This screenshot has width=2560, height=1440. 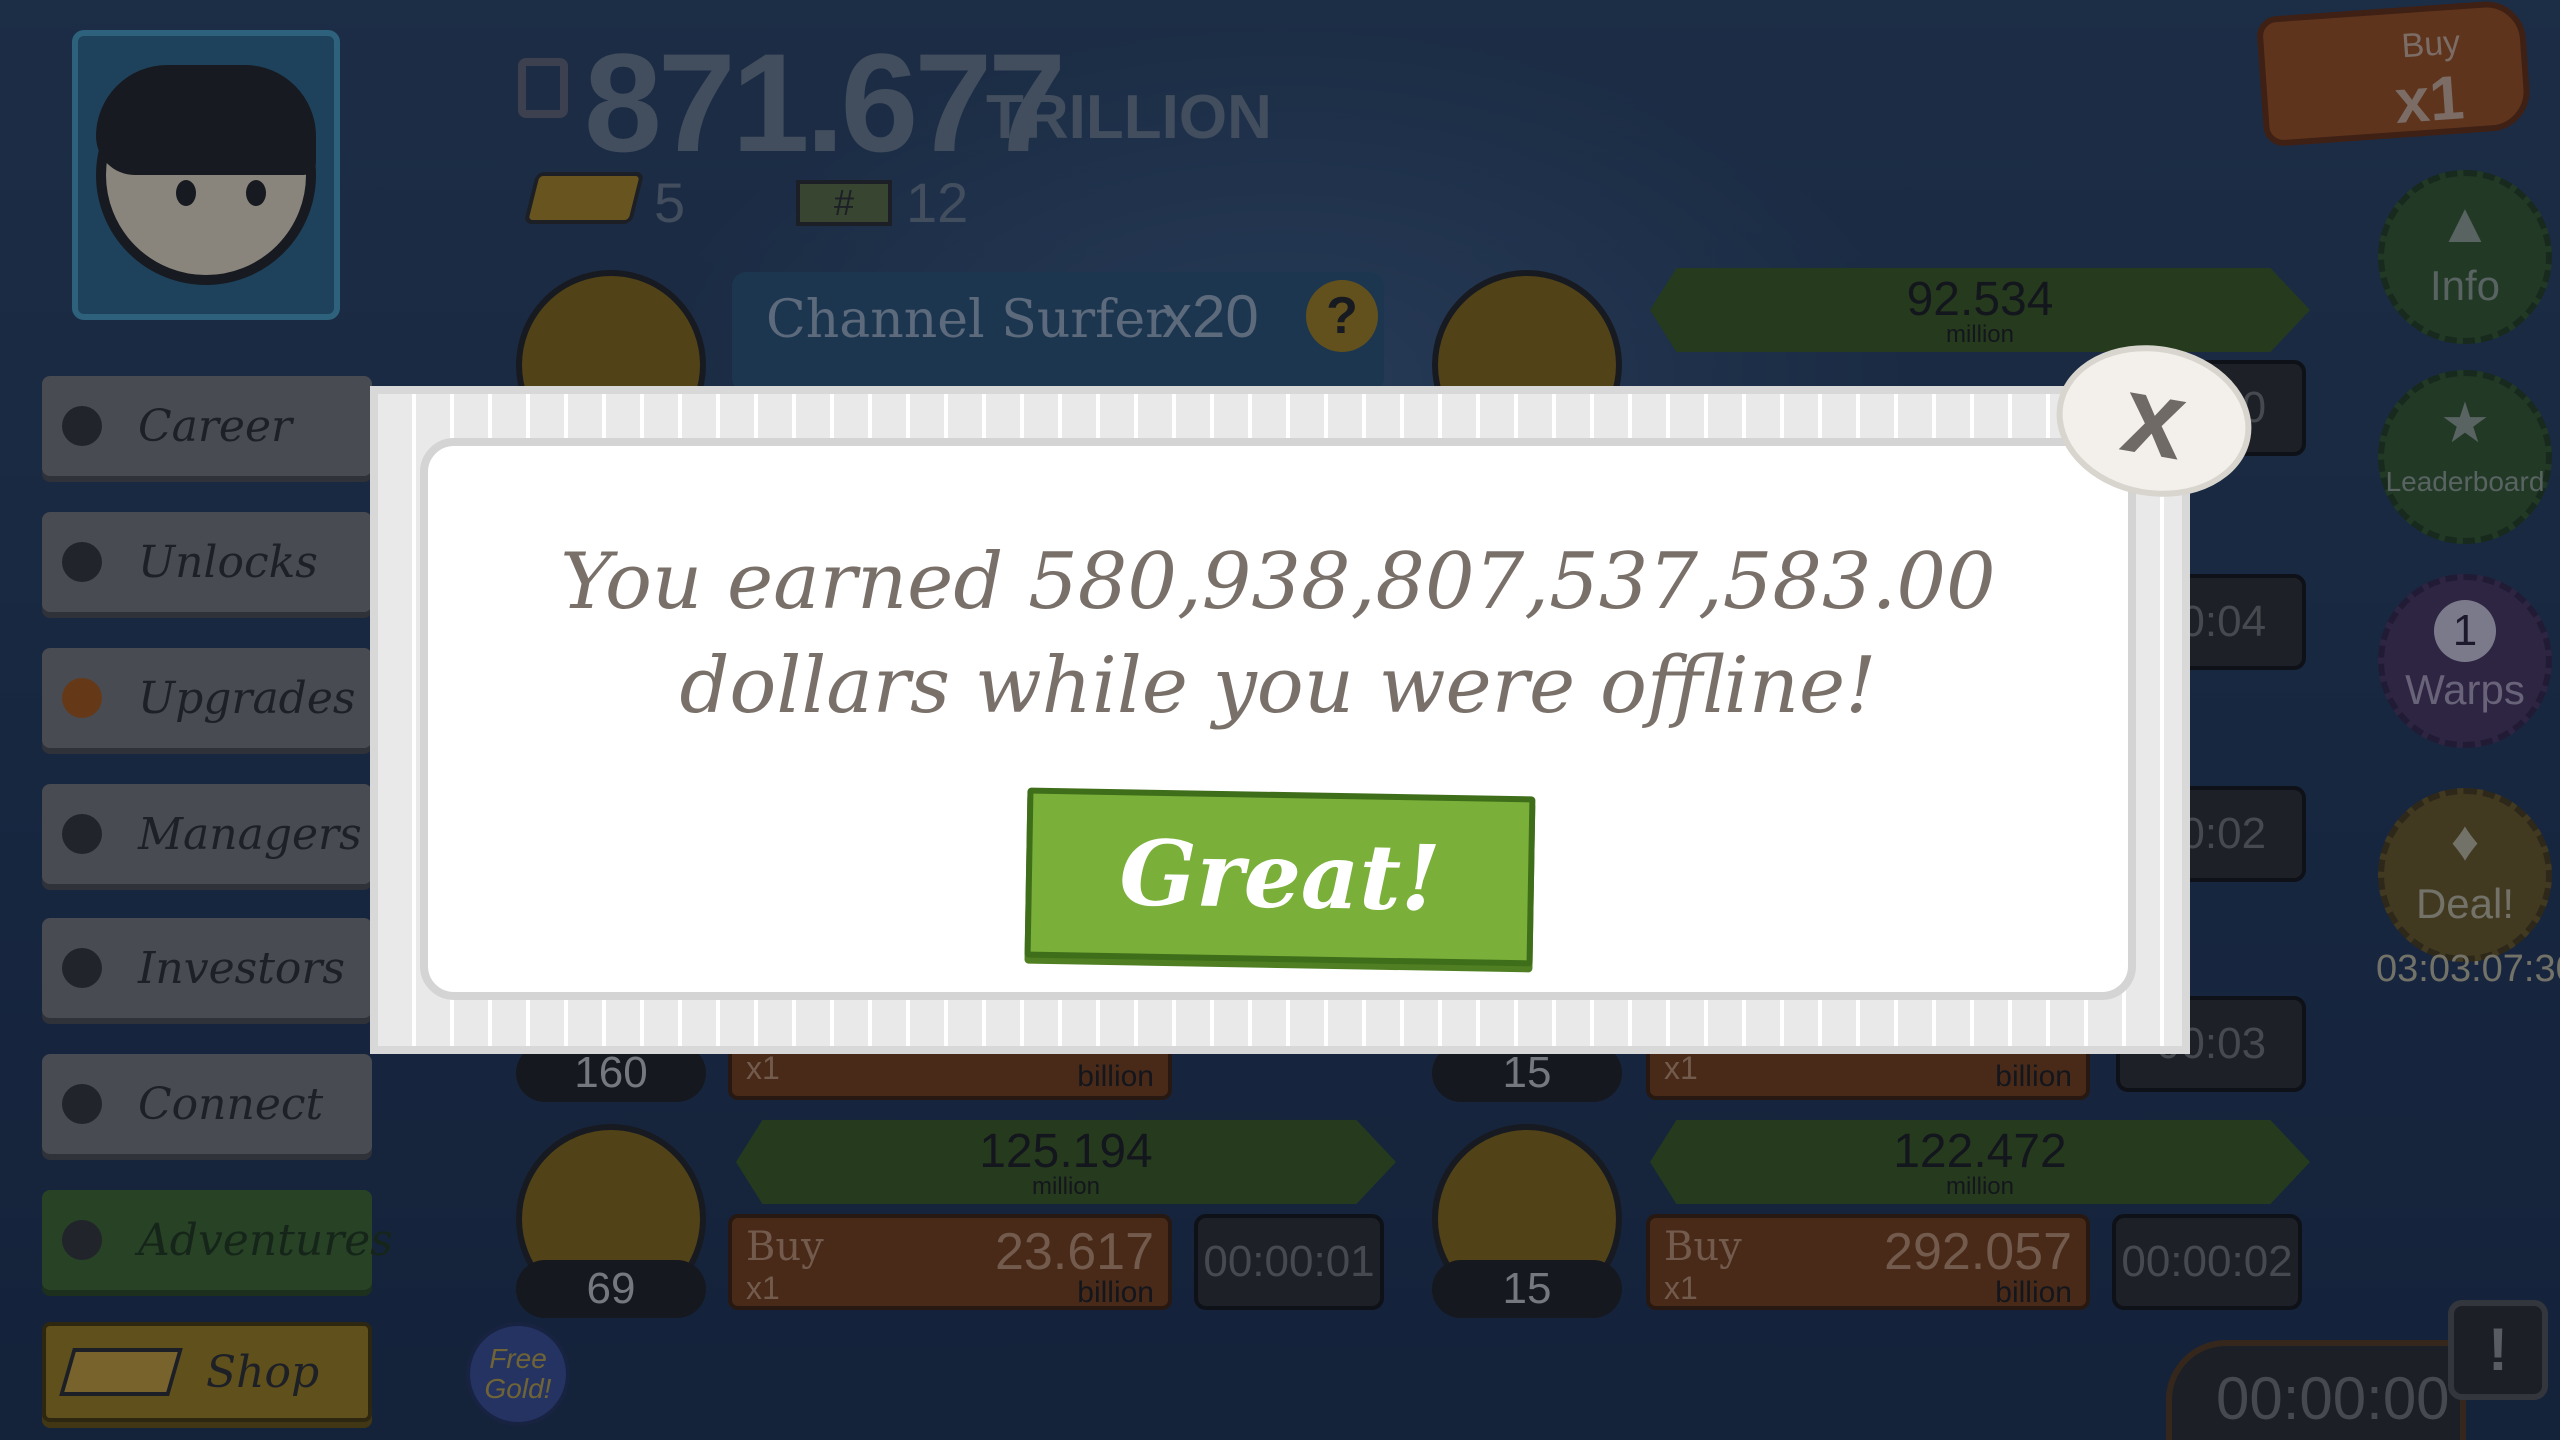 I want to click on message-line-2: dollars while you were offline!, so click(x=1278, y=686).